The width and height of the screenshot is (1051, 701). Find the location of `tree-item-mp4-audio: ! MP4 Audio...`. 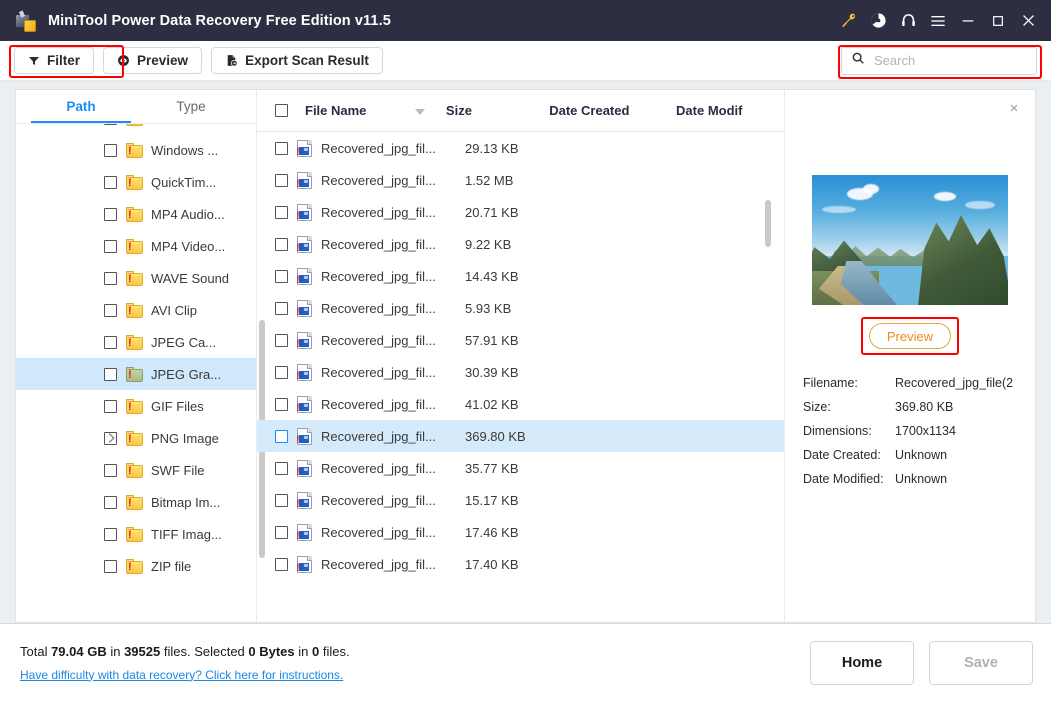

tree-item-mp4-audio: ! MP4 Audio... is located at coordinates (136, 214).